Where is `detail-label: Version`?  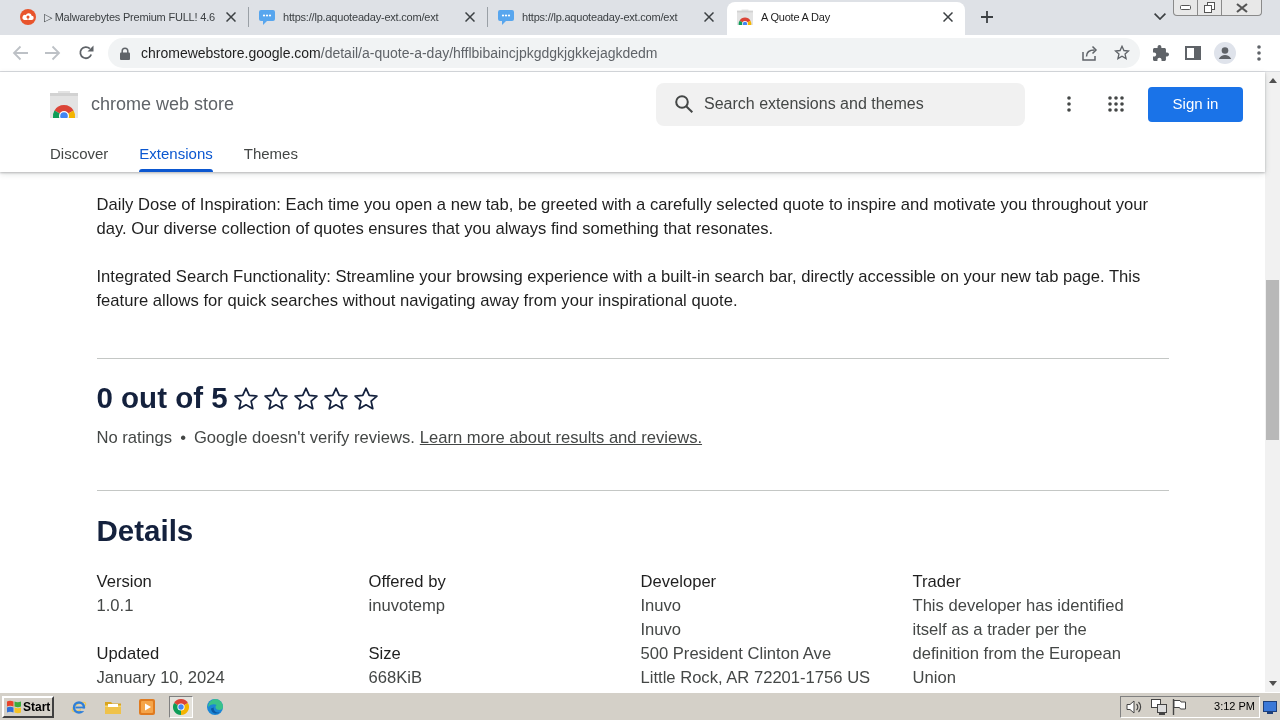
detail-label: Version is located at coordinates (124, 582).